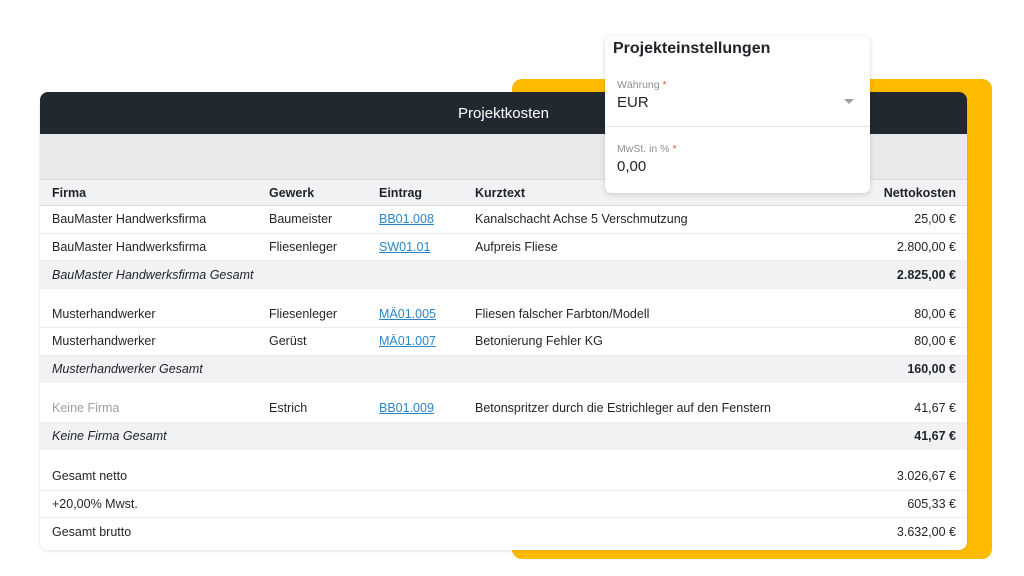 The image size is (1024, 576). I want to click on total-brutto-row: Gesamt brutto 3.632,00 €, so click(503, 532).